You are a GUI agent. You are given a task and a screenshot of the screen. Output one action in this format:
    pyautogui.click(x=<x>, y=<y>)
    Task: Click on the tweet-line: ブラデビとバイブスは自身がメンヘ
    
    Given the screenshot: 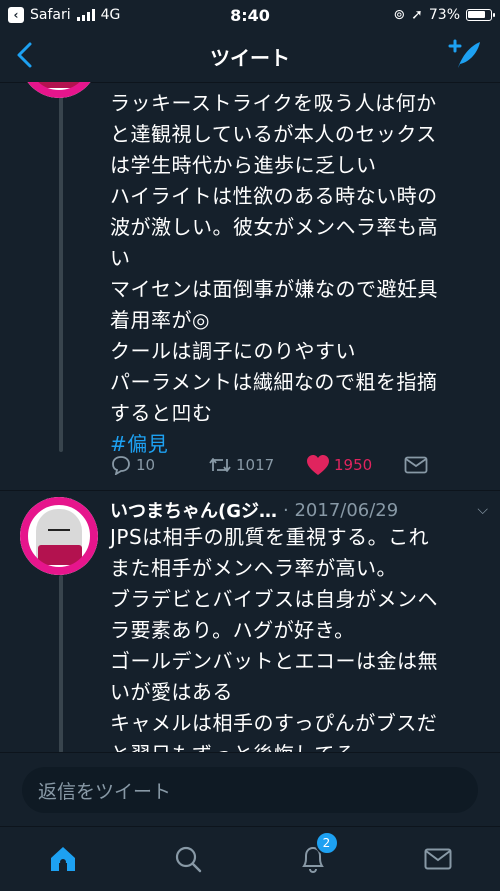 What is the action you would take?
    pyautogui.click(x=274, y=599)
    